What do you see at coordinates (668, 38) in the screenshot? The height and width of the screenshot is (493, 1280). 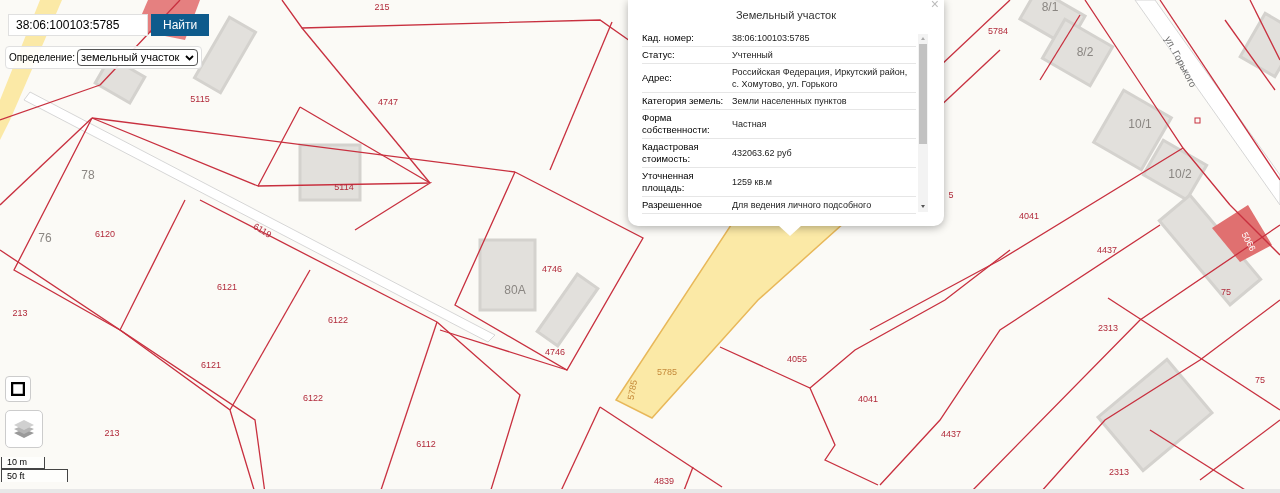 I see `field-label: Кад. номер:` at bounding box center [668, 38].